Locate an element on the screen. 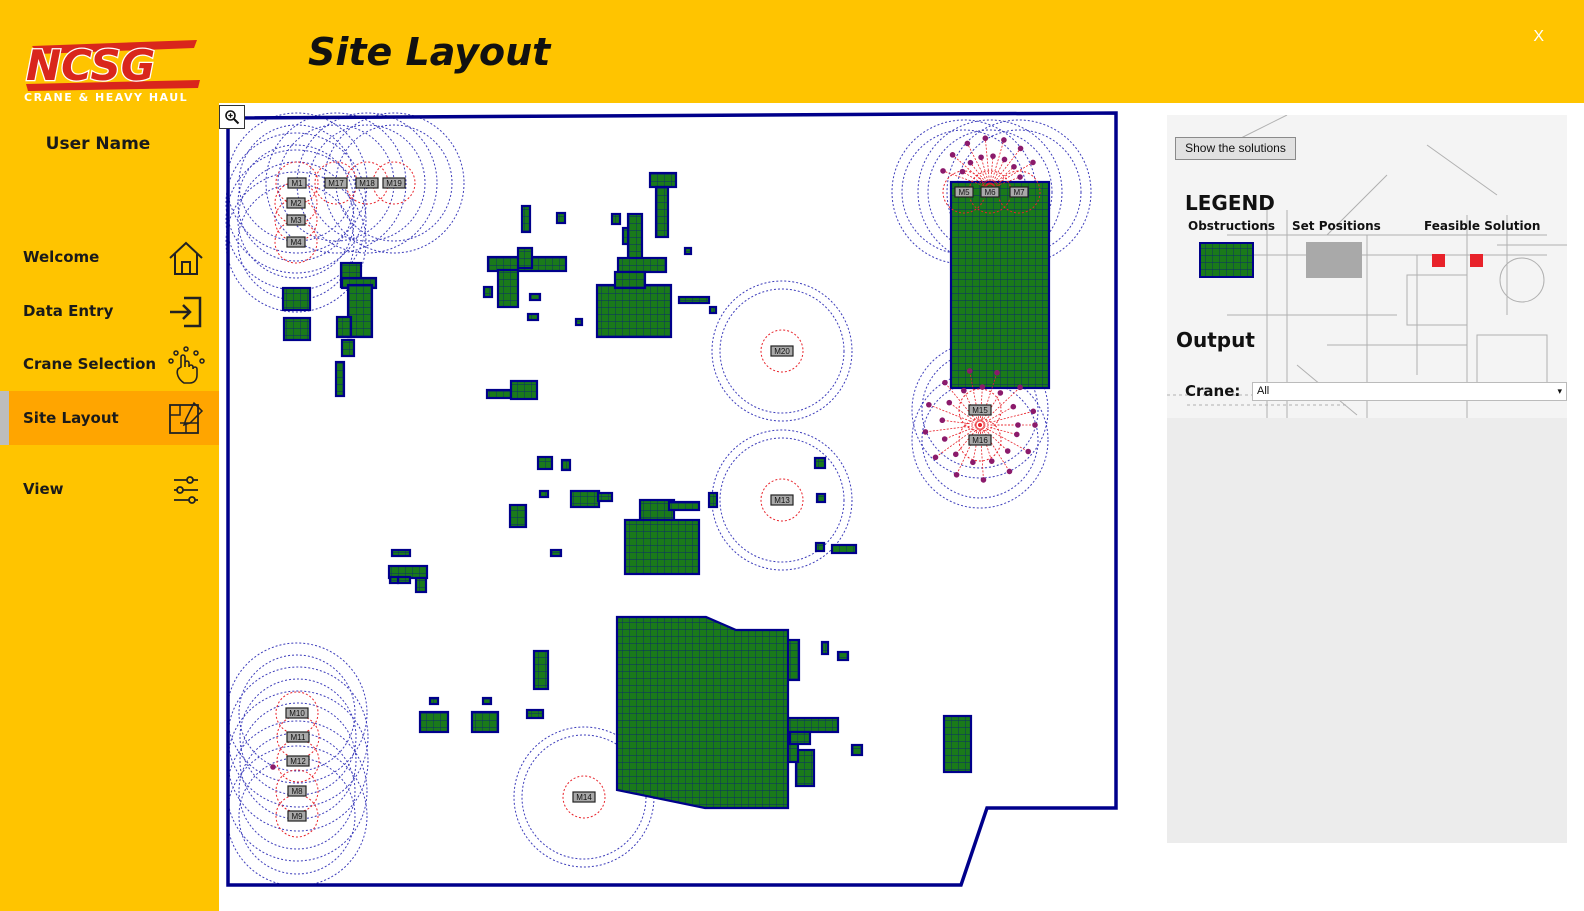 This screenshot has width=1584, height=911. set-position-label: M20 is located at coordinates (782, 351).